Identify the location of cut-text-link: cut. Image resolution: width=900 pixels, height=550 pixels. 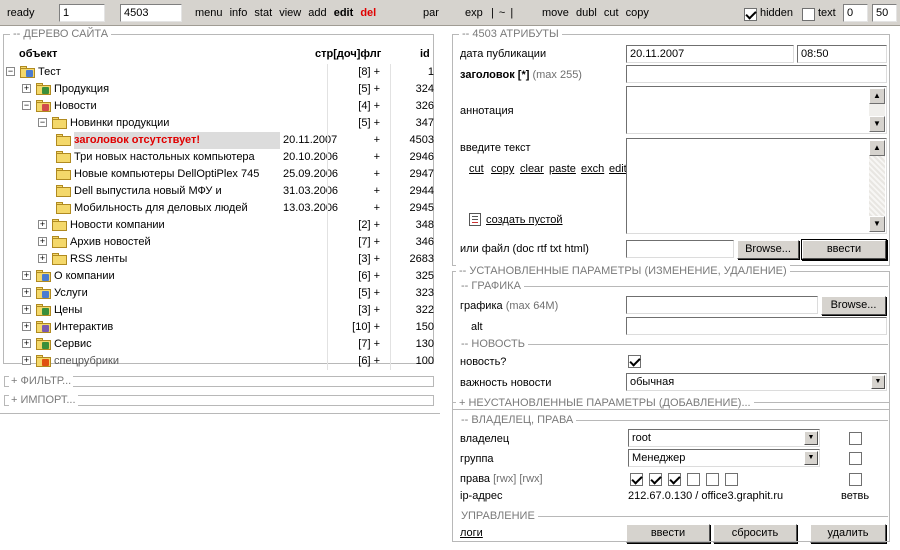
(476, 169).